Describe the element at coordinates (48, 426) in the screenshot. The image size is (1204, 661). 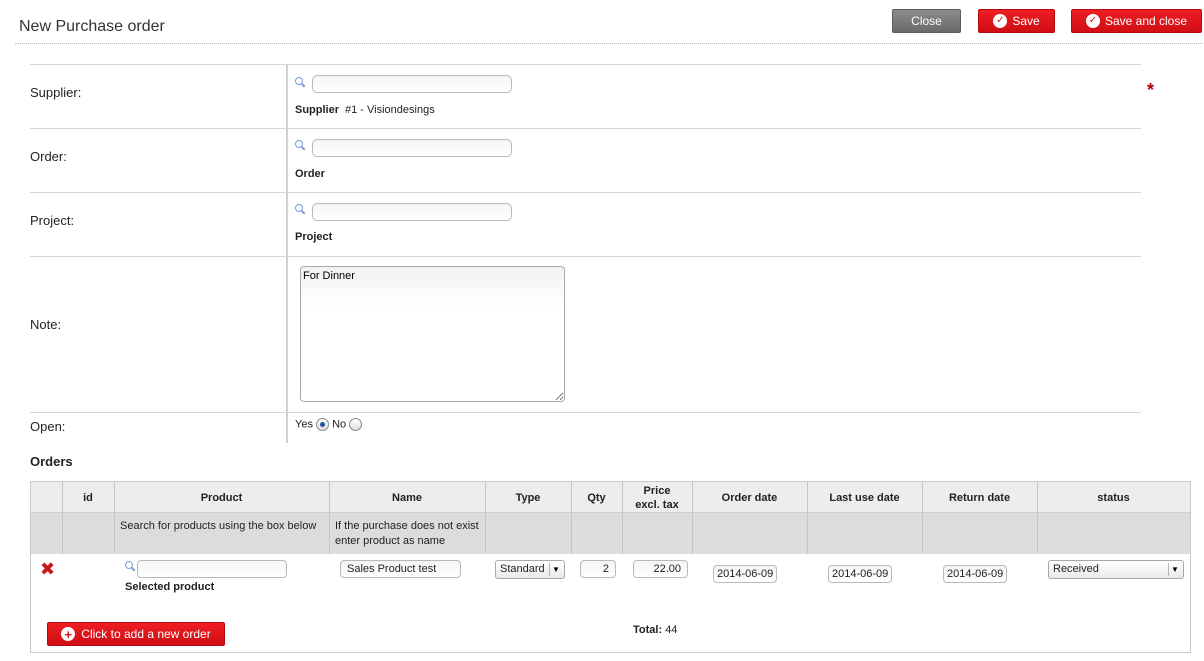
I see `open-label: Open:` at that location.